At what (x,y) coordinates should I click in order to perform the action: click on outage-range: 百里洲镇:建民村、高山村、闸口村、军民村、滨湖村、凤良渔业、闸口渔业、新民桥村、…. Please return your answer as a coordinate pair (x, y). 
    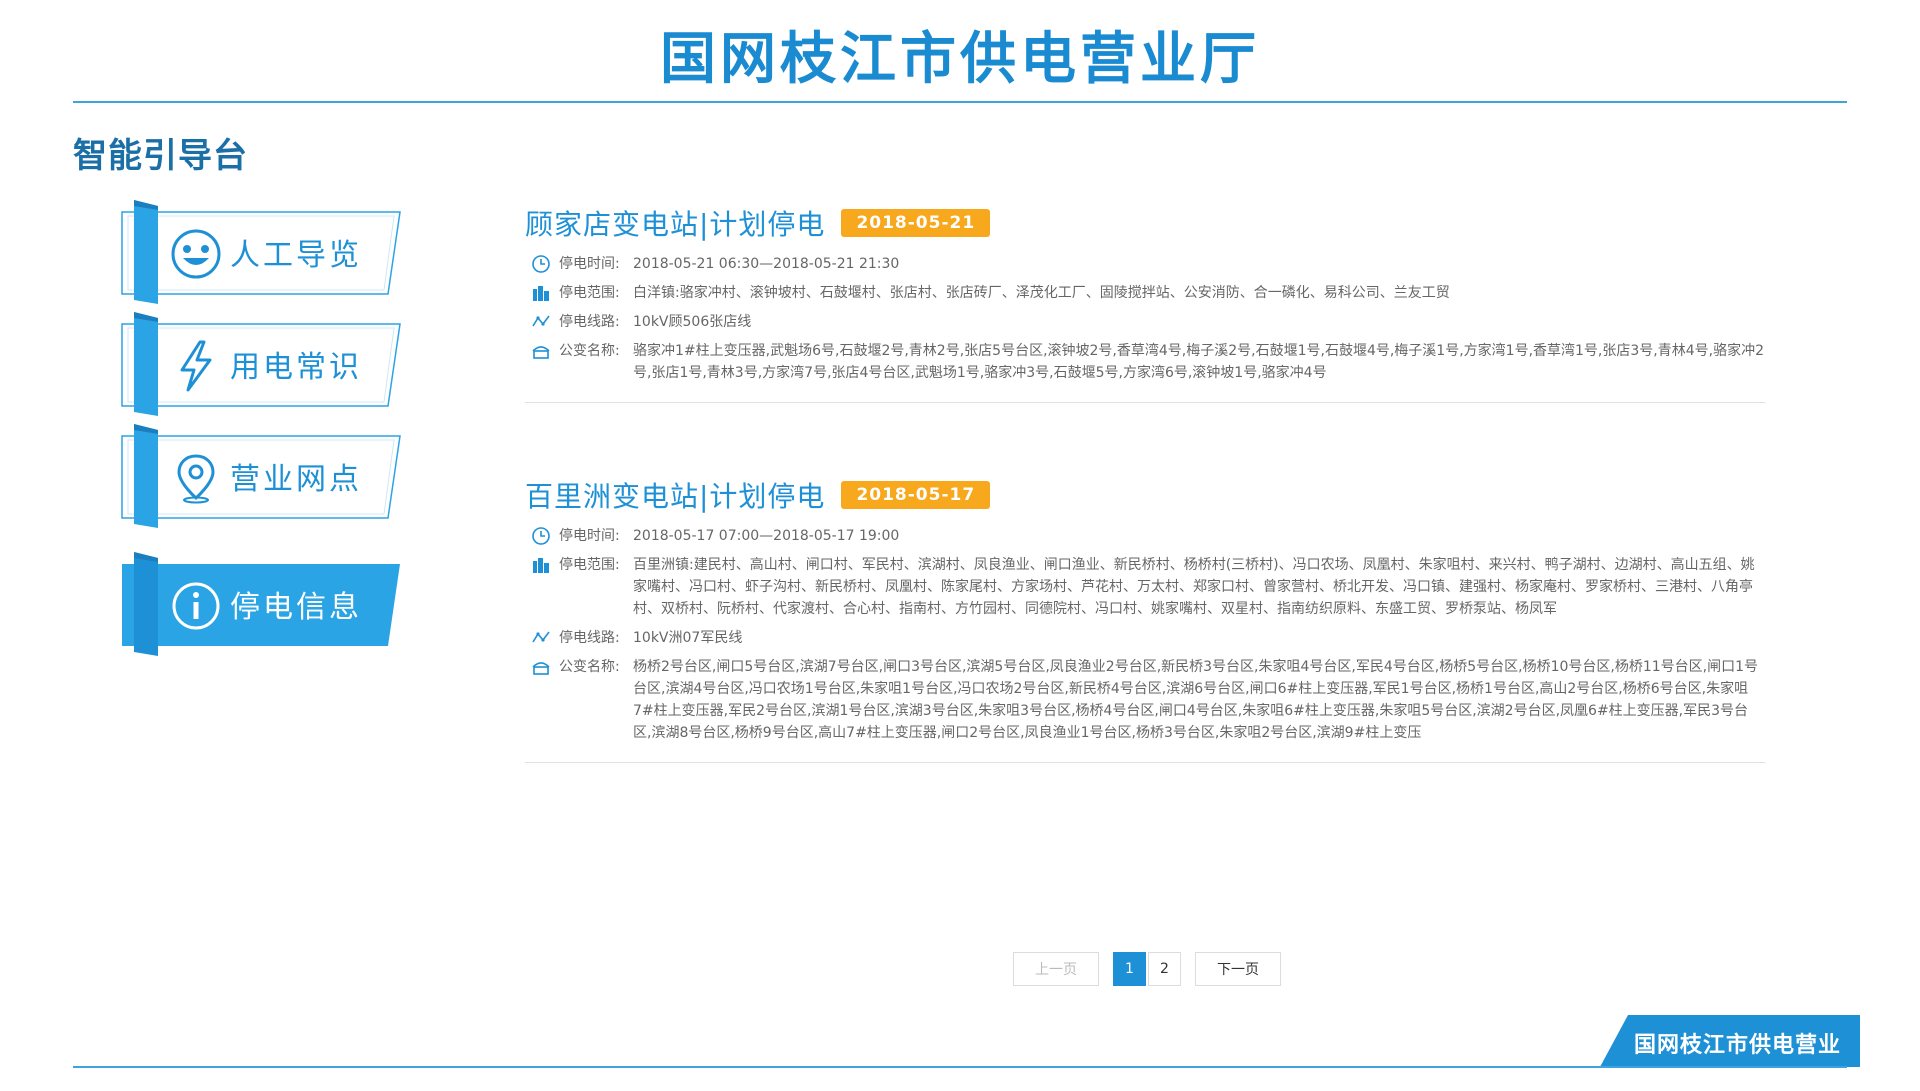
    Looking at the image, I should click on (1194, 587).